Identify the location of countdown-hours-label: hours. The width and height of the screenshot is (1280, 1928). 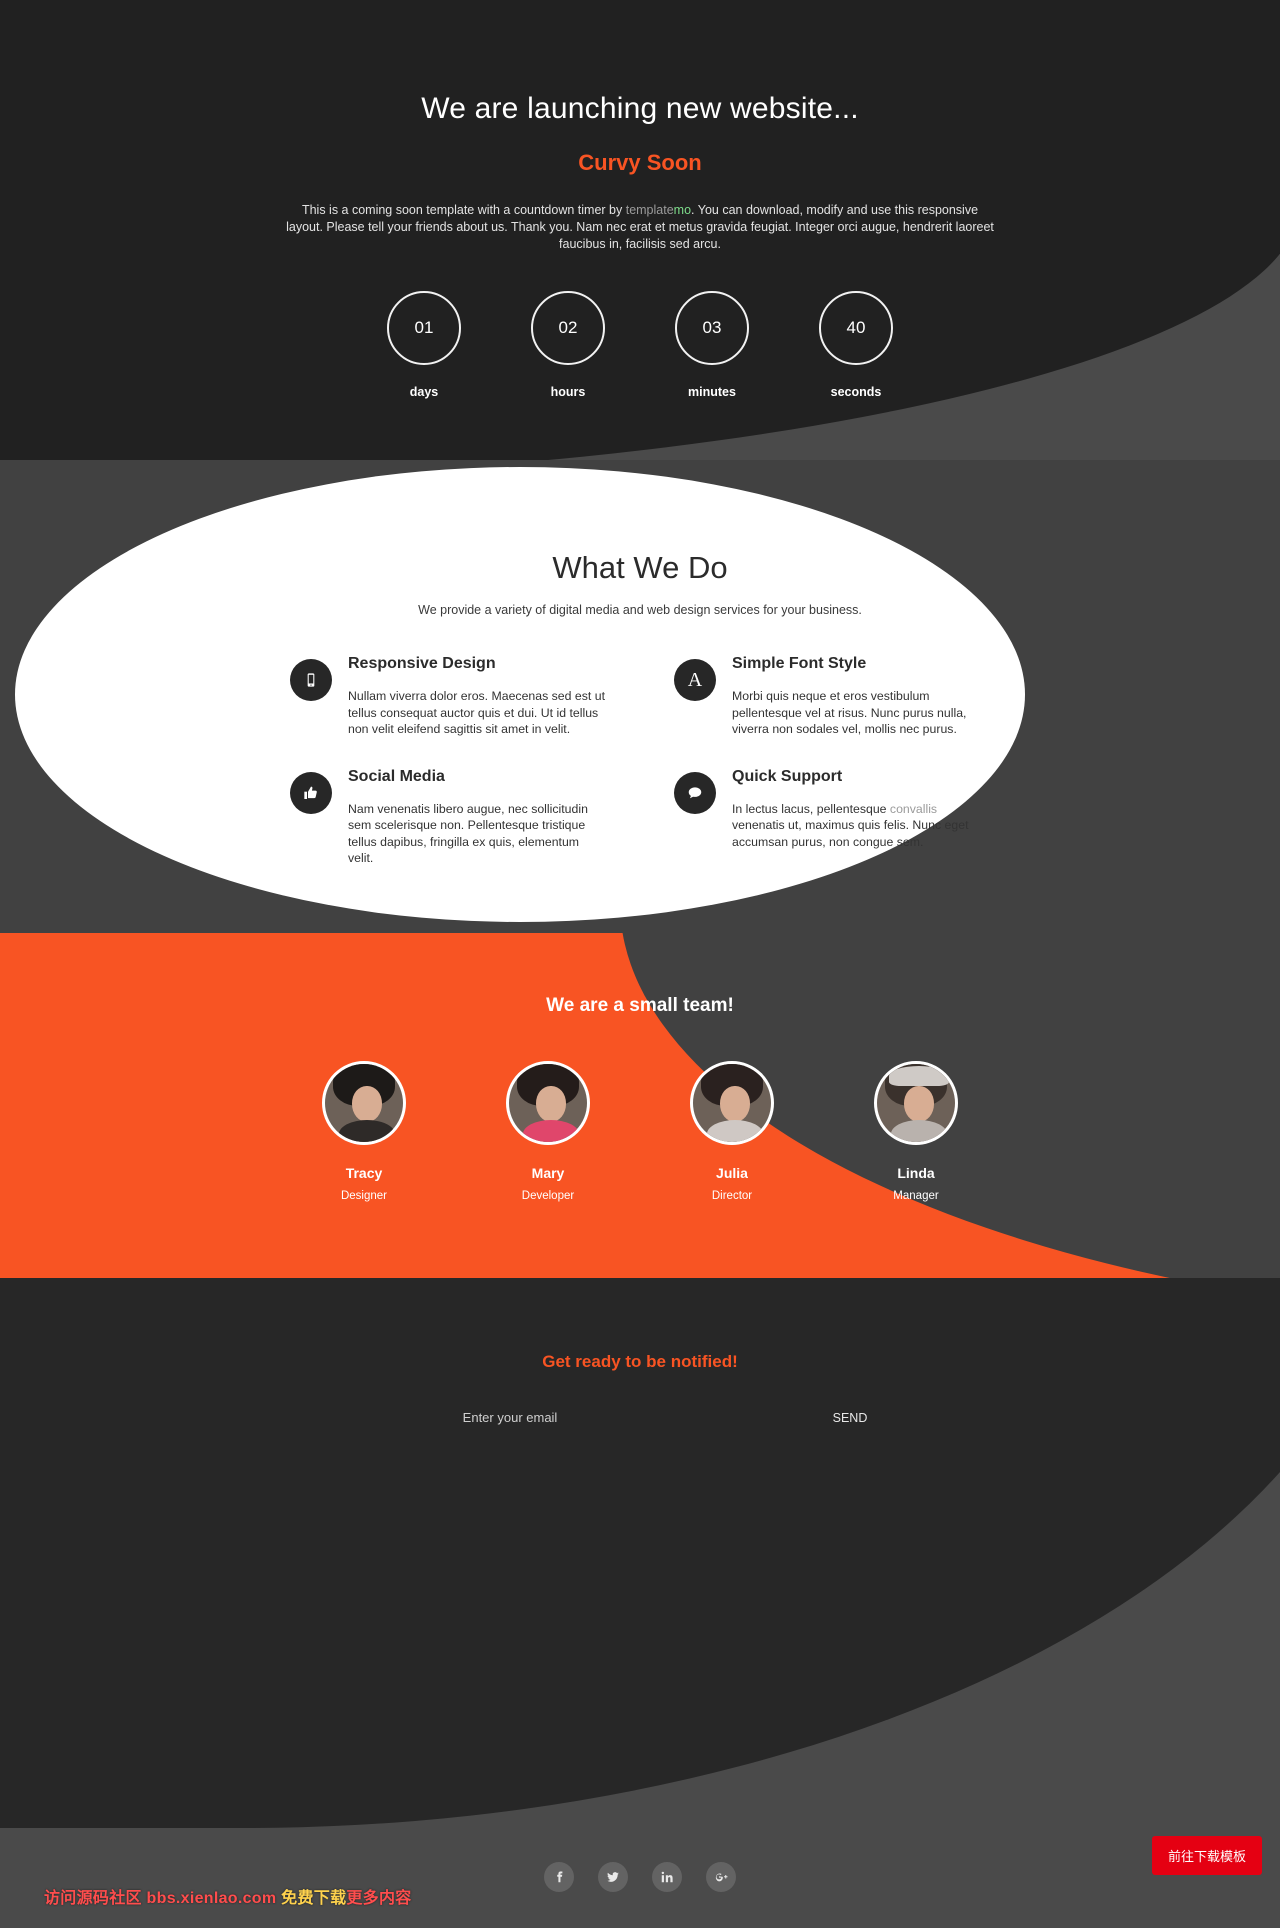
(568, 392).